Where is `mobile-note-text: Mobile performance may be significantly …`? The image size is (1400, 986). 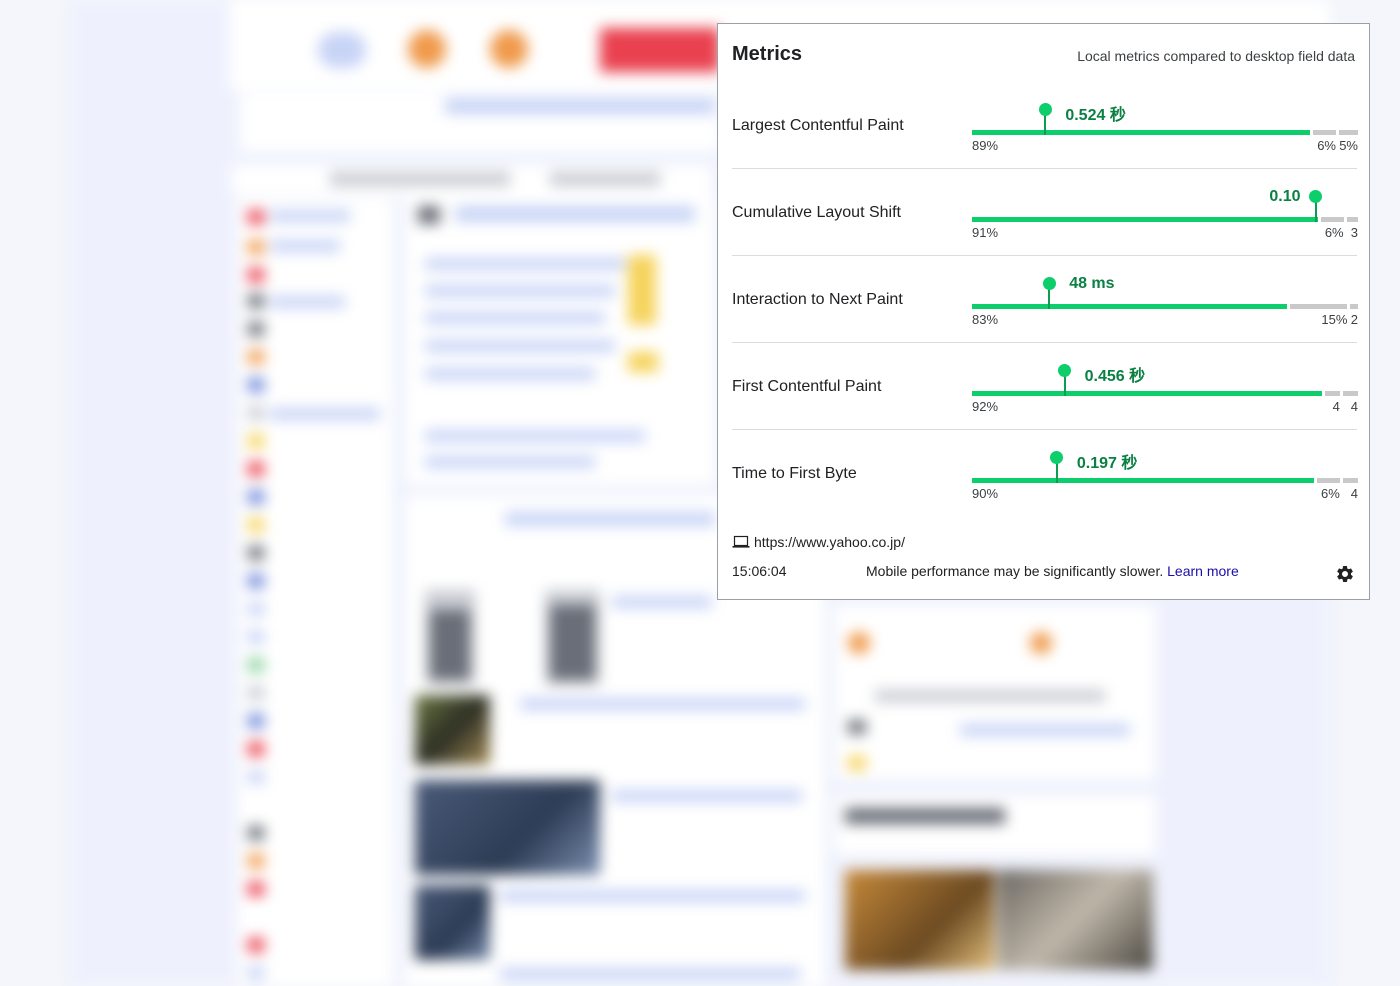
mobile-note-text: Mobile performance may be significantly … is located at coordinates (1015, 571).